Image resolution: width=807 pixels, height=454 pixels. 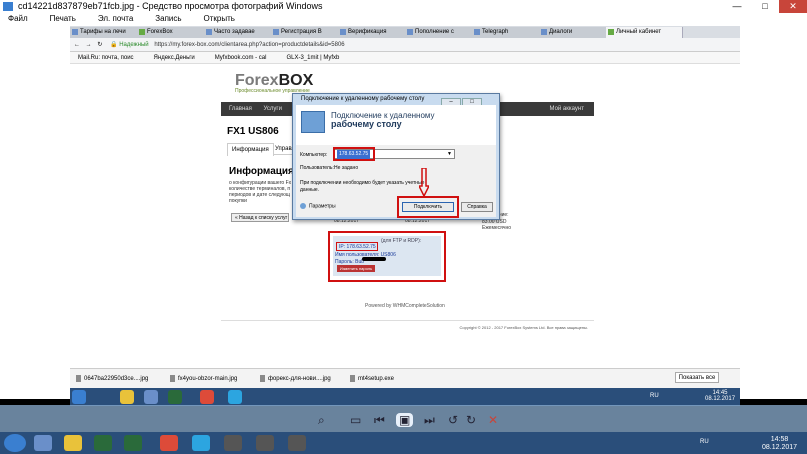 I want to click on lock-icon: 🔒, so click(x=114, y=45).